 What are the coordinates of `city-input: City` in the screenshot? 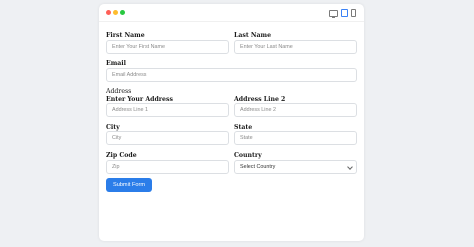 It's located at (167, 138).